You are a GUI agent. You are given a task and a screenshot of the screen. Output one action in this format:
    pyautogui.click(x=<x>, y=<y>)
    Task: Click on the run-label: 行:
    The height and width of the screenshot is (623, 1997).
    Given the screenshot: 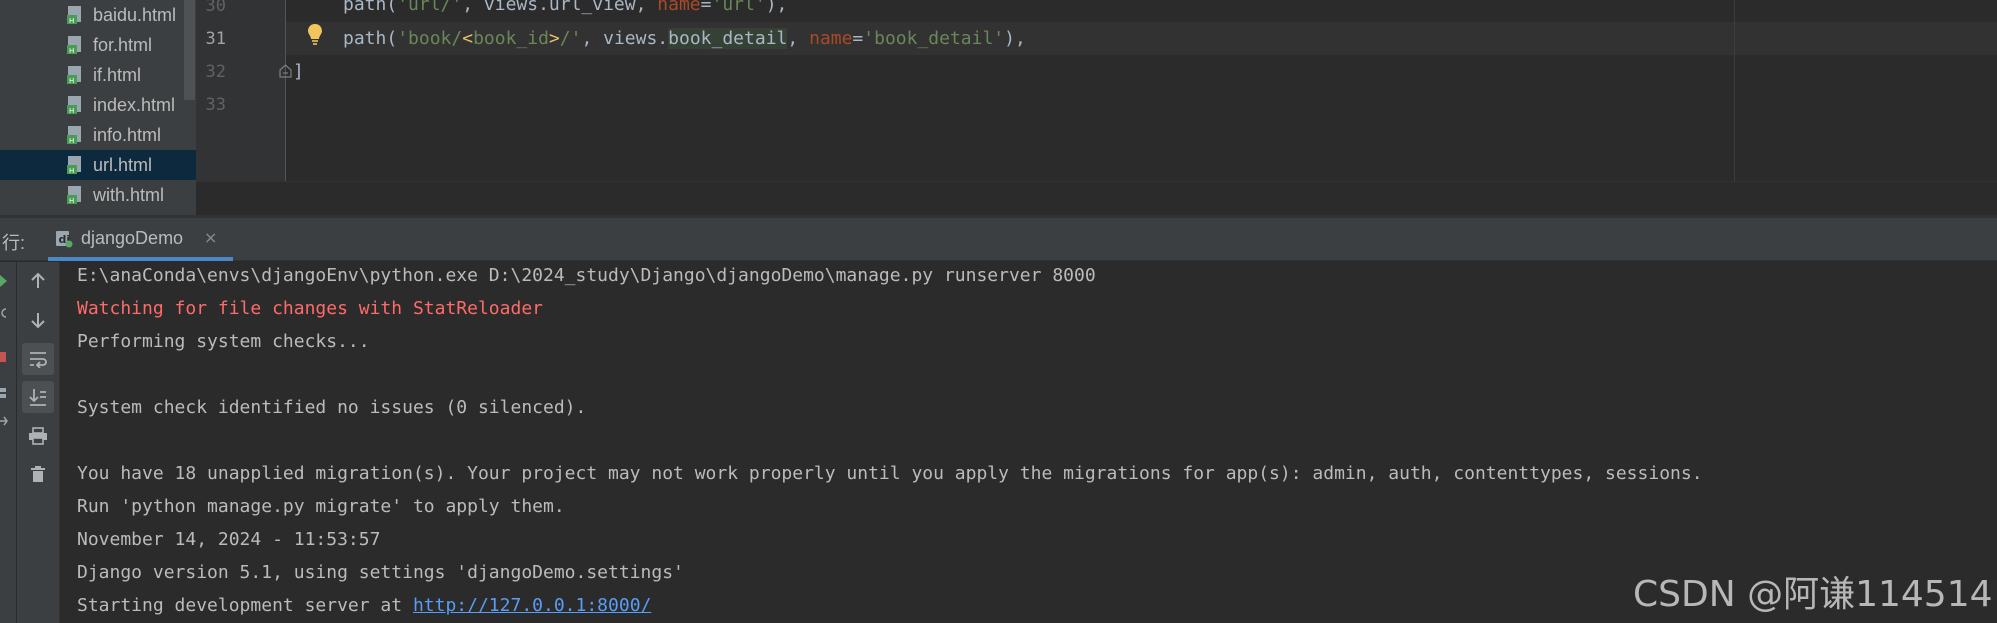 What is the action you would take?
    pyautogui.click(x=14, y=243)
    